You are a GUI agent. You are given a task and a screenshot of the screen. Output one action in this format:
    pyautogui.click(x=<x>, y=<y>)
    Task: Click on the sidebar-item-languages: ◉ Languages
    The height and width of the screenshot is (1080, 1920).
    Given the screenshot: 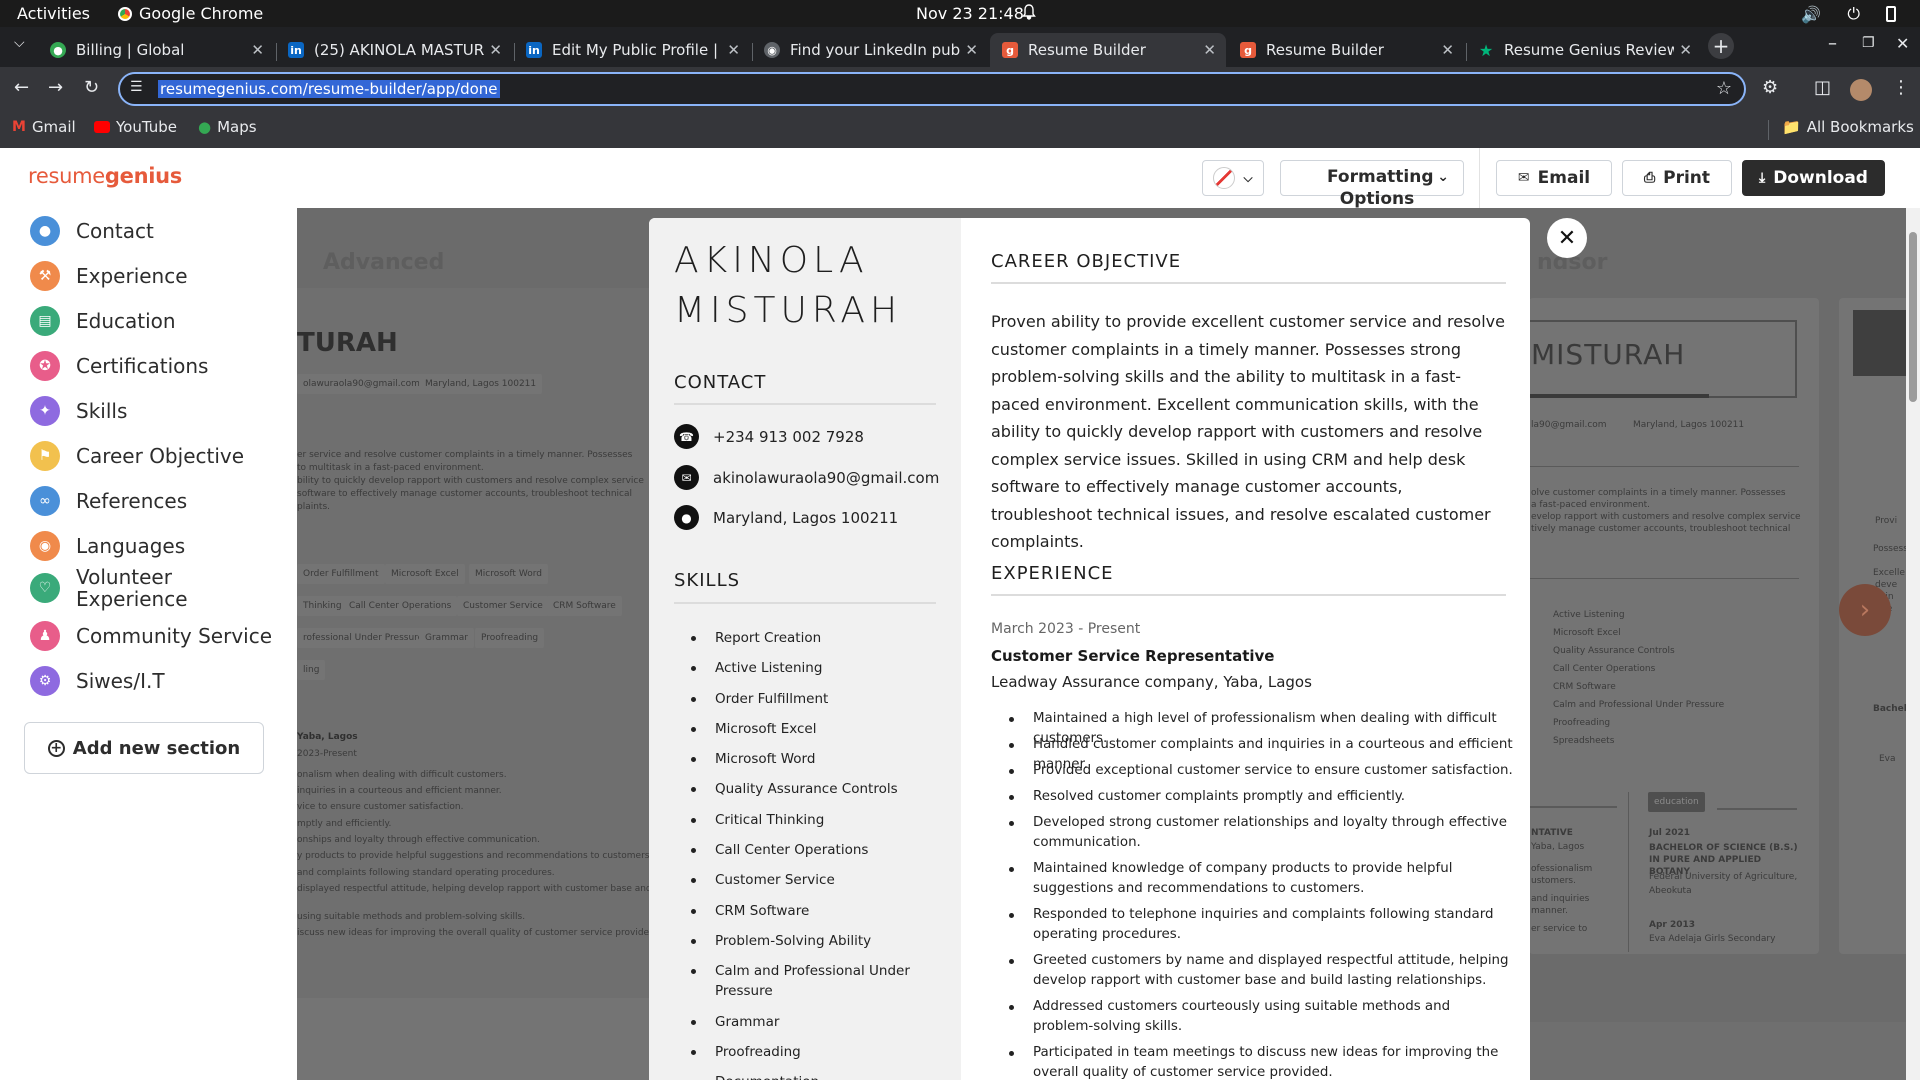 What is the action you would take?
    pyautogui.click(x=107, y=546)
    